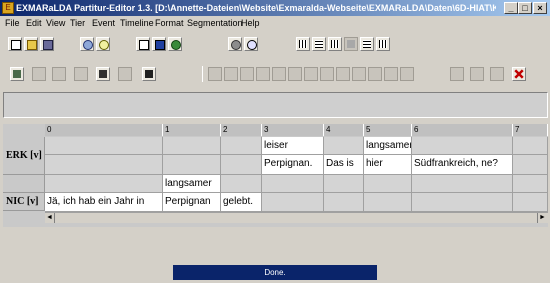  Describe the element at coordinates (388, 130) in the screenshot. I see `timeline-point-5: 5` at that location.